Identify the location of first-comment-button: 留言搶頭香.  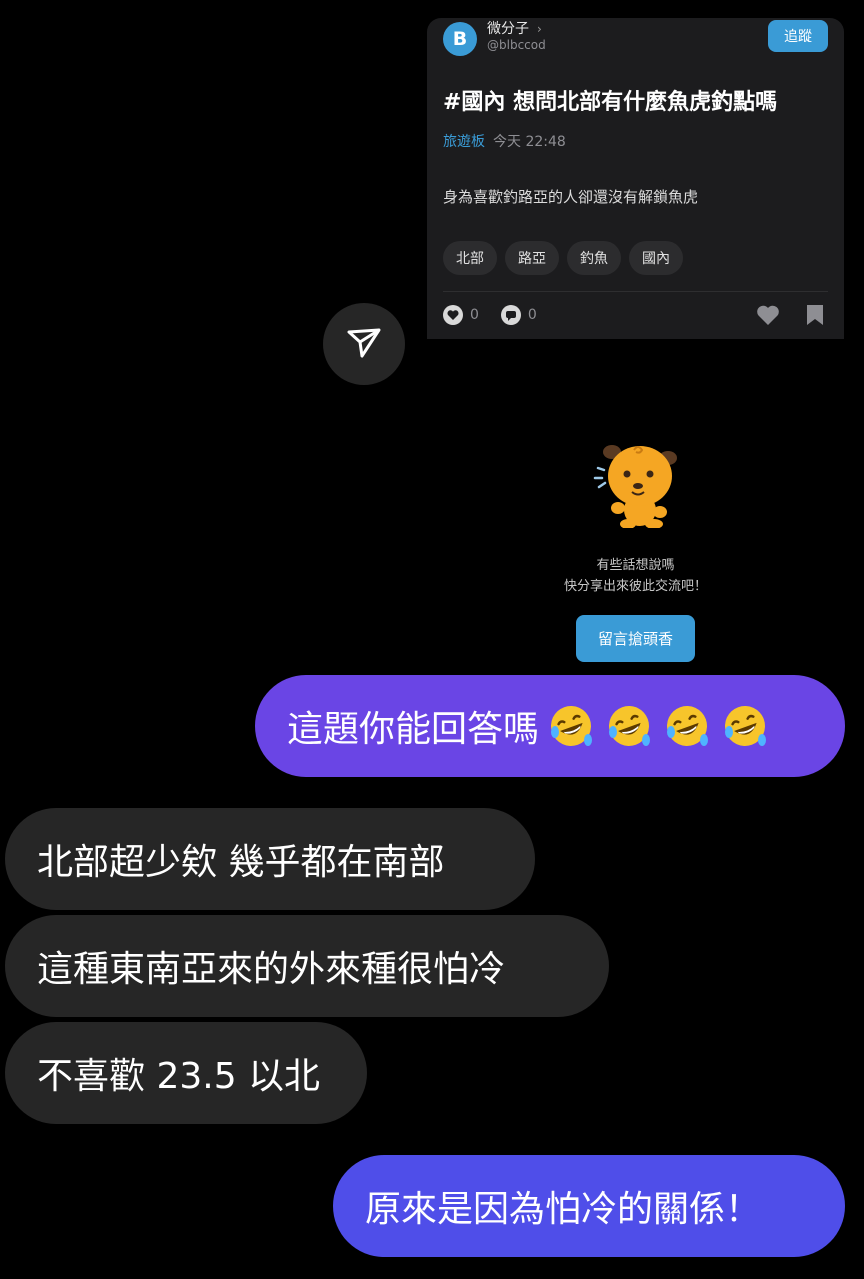
(635, 638).